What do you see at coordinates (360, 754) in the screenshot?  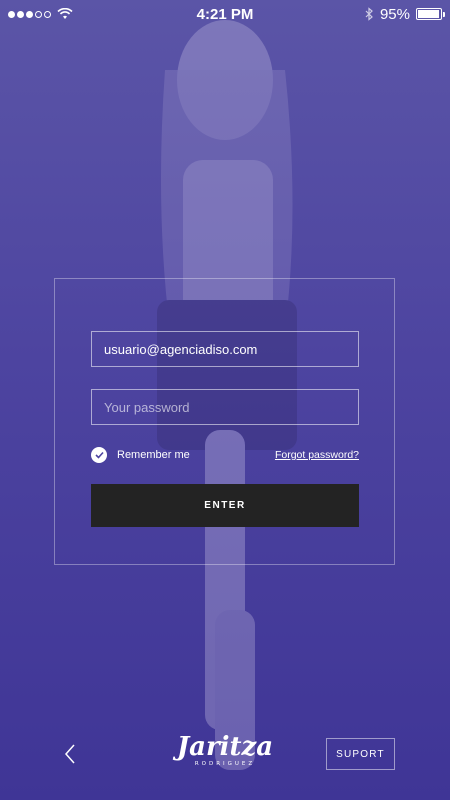 I see `support-button: SUPORT` at bounding box center [360, 754].